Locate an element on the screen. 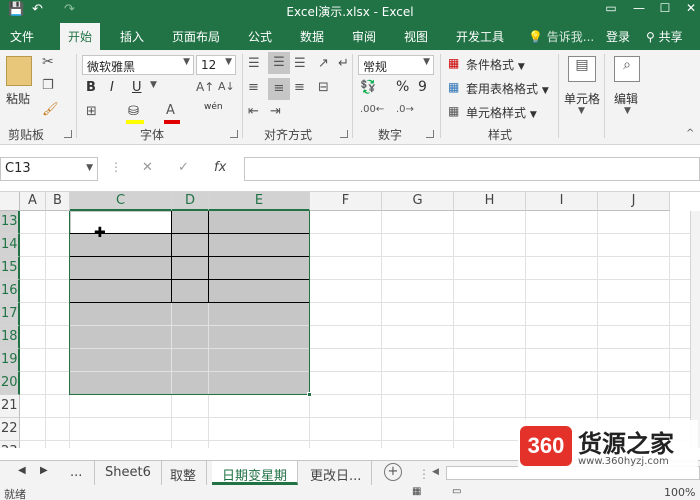 The width and height of the screenshot is (700, 500). align-right-icon: ≡ is located at coordinates (299, 87).